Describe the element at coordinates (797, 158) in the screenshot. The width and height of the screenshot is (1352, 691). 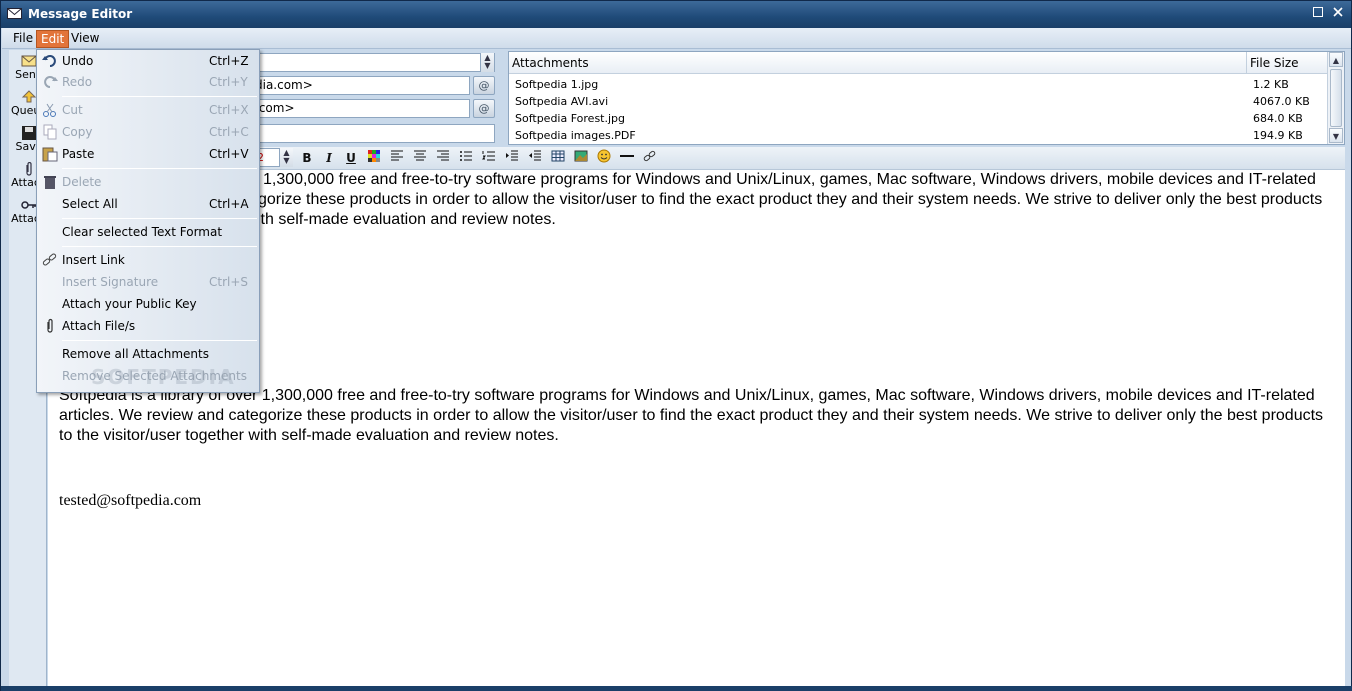
I see `format-toolbar: B I U` at that location.